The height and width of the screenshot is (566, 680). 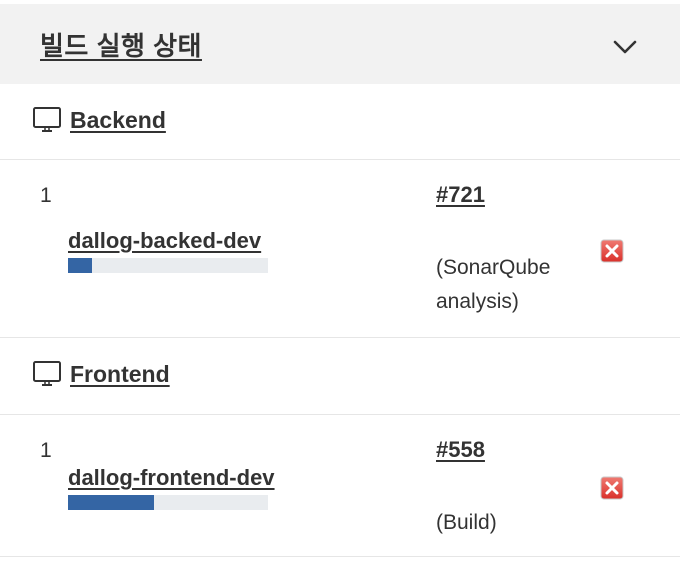 What do you see at coordinates (171, 478) in the screenshot?
I see `job-name-link: dallog-frontend-dev` at bounding box center [171, 478].